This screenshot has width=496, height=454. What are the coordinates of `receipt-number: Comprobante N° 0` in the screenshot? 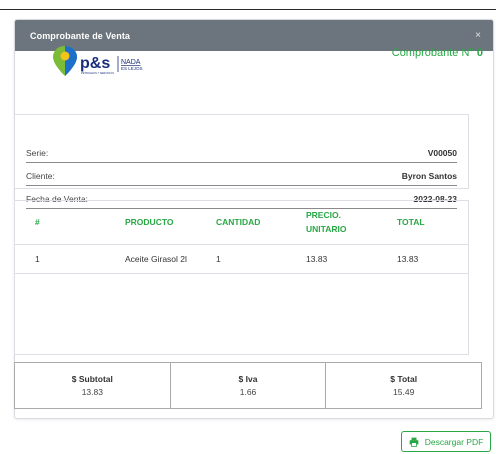 It's located at (437, 53).